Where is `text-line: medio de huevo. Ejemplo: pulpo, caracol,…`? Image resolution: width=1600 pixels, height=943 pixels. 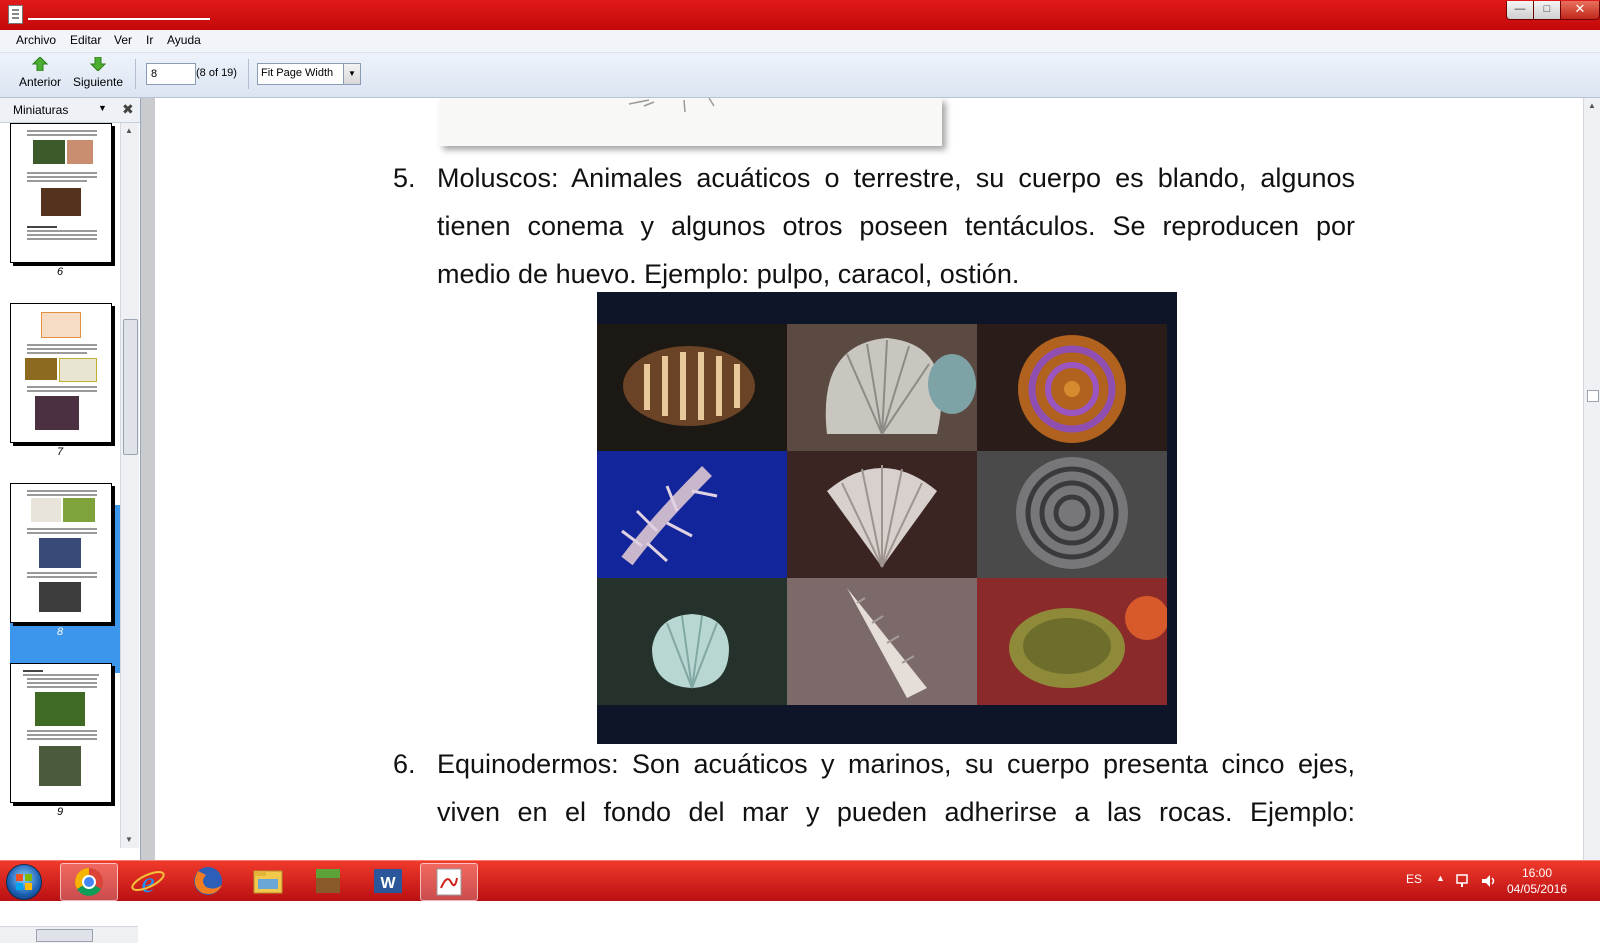 text-line: medio de huevo. Ejemplo: pulpo, caracol,… is located at coordinates (728, 274).